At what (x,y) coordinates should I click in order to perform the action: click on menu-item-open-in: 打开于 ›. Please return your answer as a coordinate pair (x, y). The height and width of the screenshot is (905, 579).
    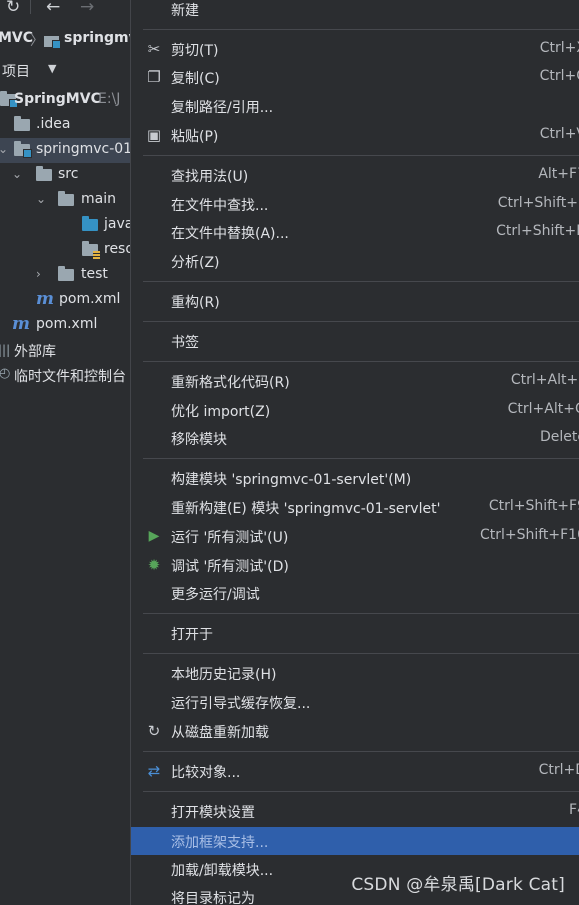
    Looking at the image, I should click on (355, 633).